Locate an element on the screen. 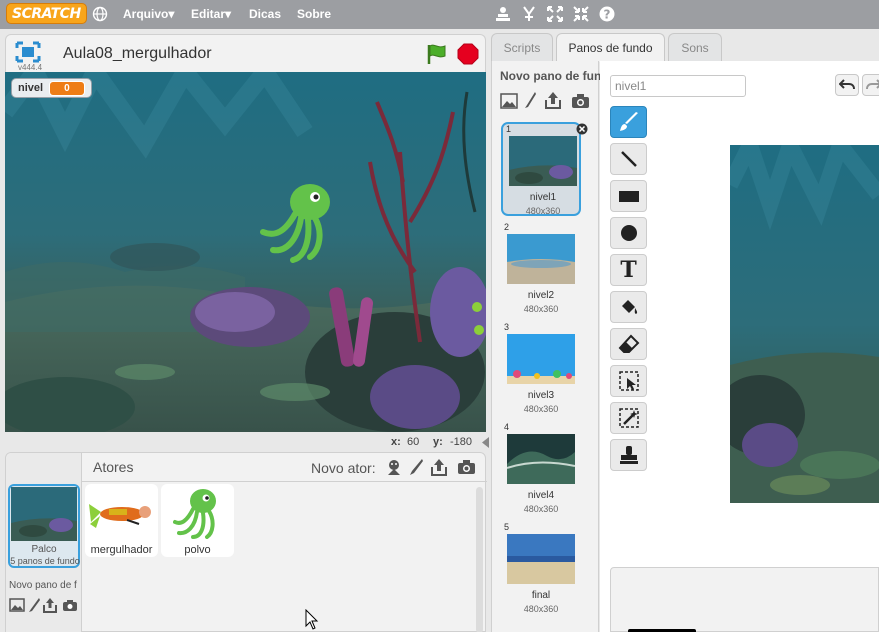 This screenshot has width=879, height=632. sprite-name: mergulhador is located at coordinates (121, 550).